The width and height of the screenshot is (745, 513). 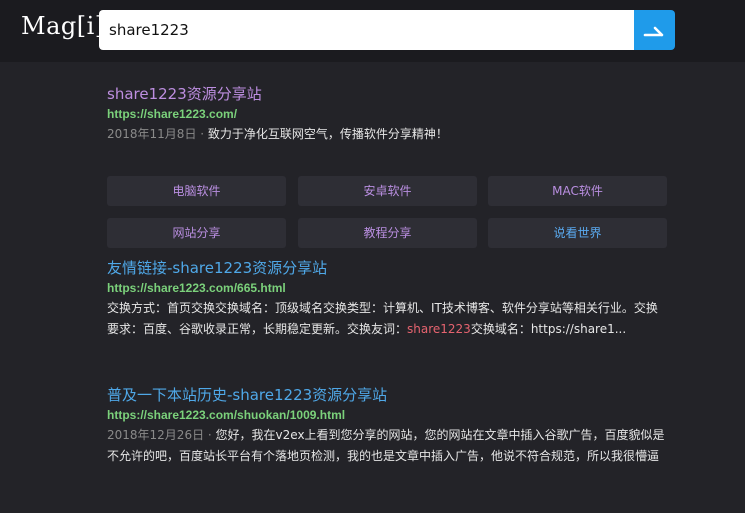 What do you see at coordinates (439, 329) in the screenshot?
I see `result-snippet-highlight: share1223` at bounding box center [439, 329].